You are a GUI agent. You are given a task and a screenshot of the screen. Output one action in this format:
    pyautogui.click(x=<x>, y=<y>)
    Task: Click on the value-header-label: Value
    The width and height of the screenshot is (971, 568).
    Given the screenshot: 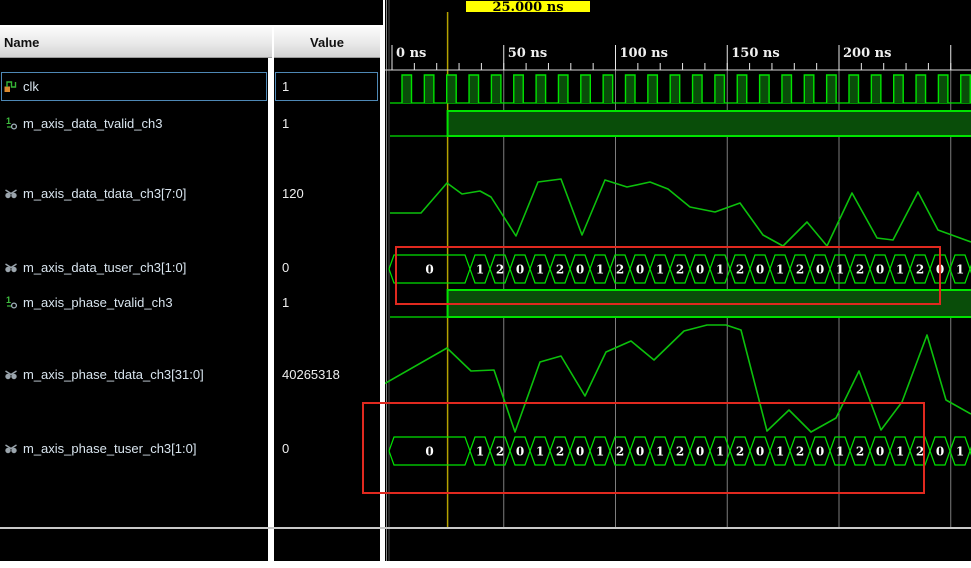 What is the action you would take?
    pyautogui.click(x=327, y=42)
    